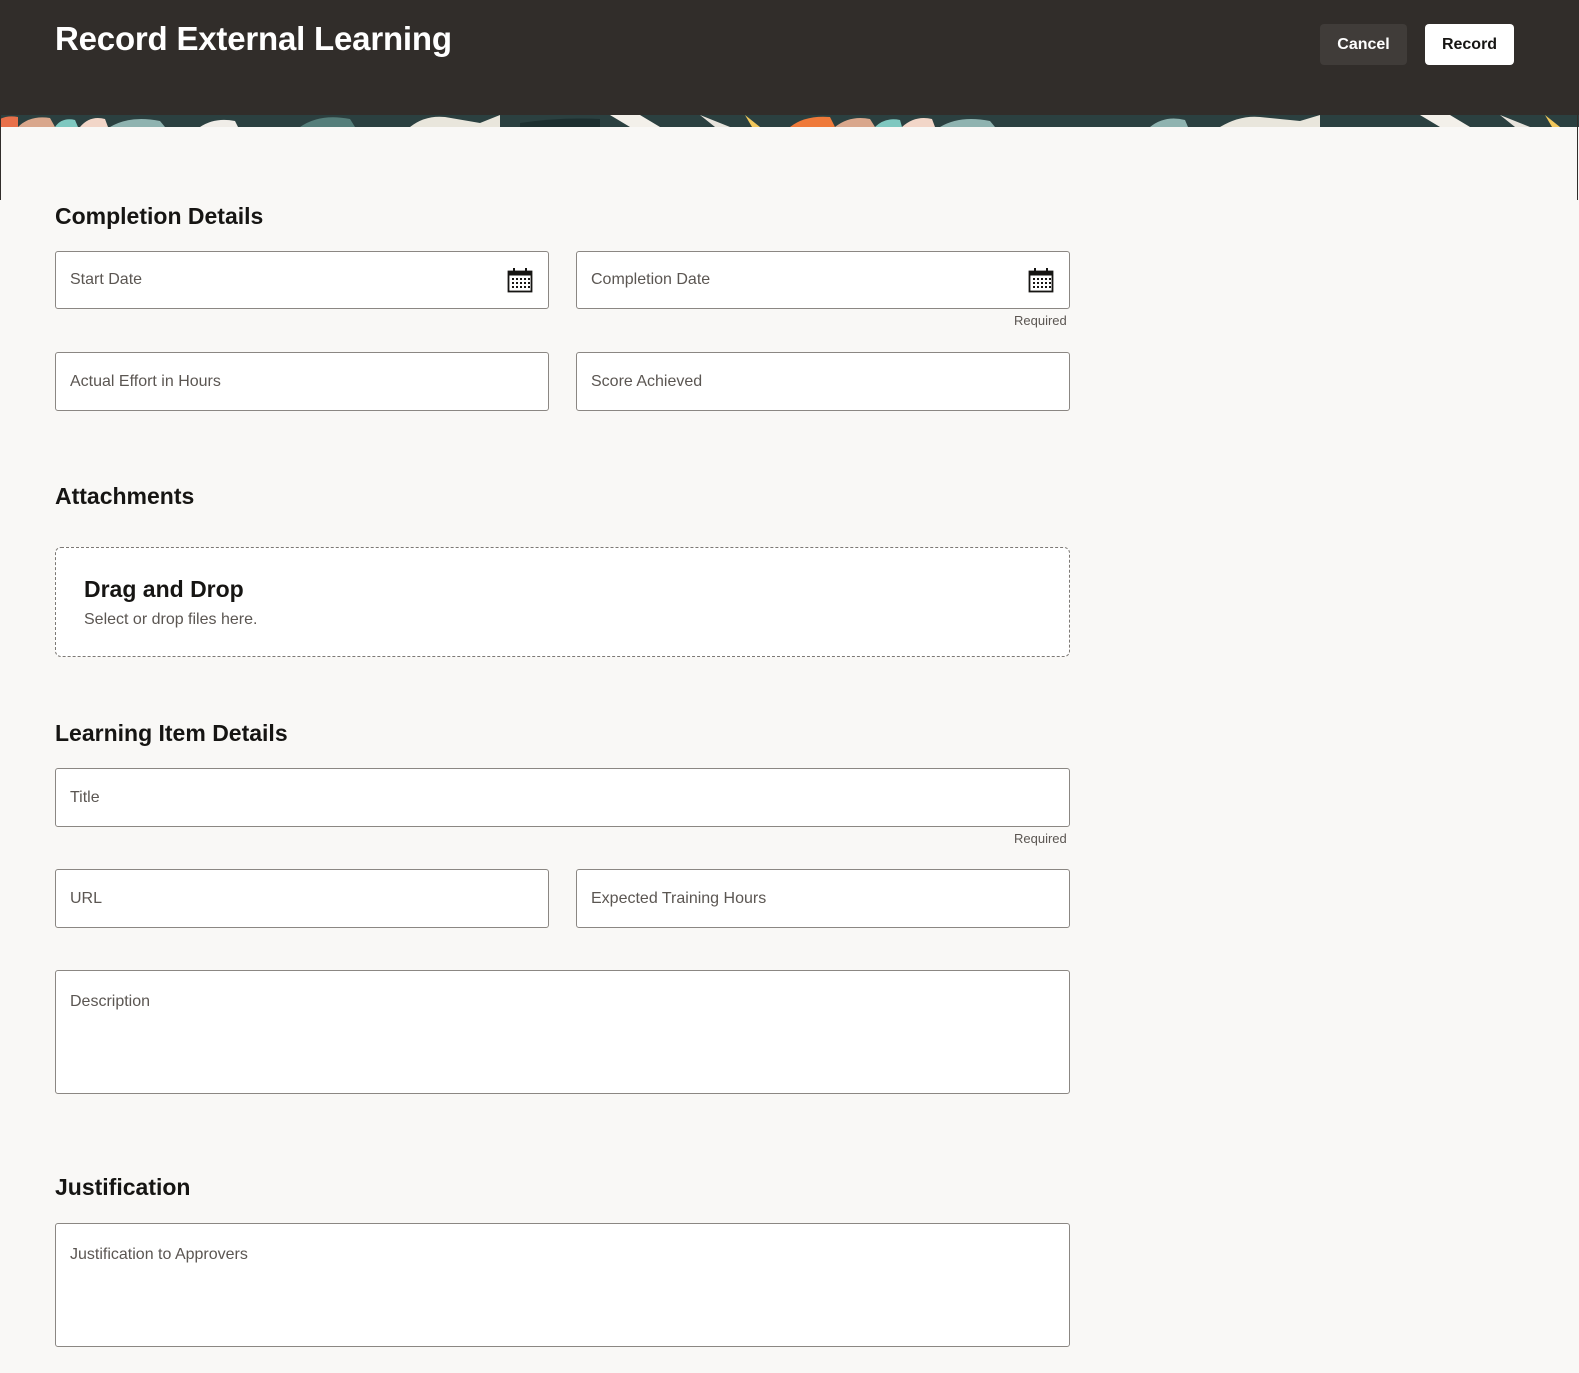 The image size is (1579, 1373). Describe the element at coordinates (823, 381) in the screenshot. I see `score-achieved-field: Score Achieved` at that location.